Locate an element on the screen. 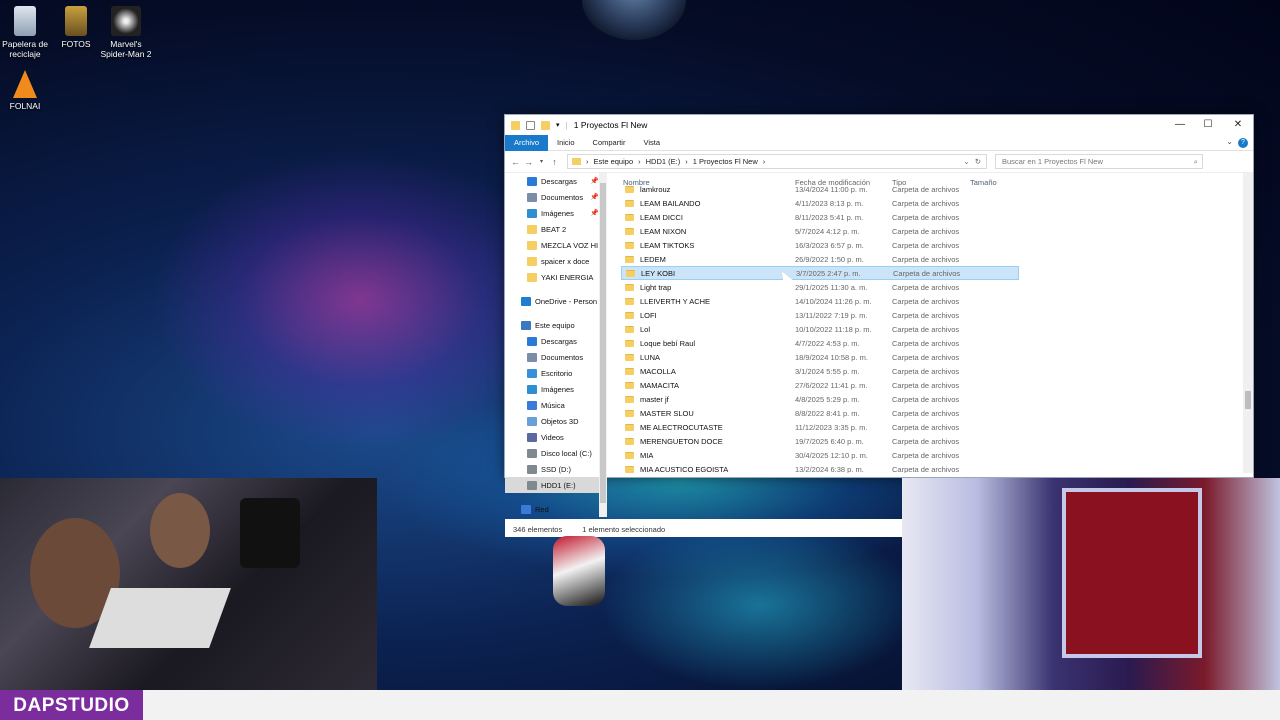 This screenshot has height=720, width=1280. new-folder-icon is located at coordinates (545, 125).